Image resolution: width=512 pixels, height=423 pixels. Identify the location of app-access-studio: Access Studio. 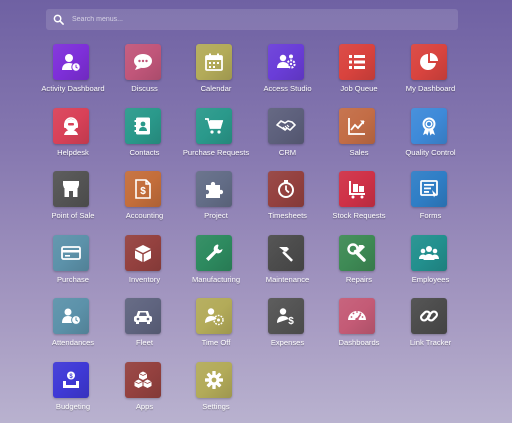
(288, 73).